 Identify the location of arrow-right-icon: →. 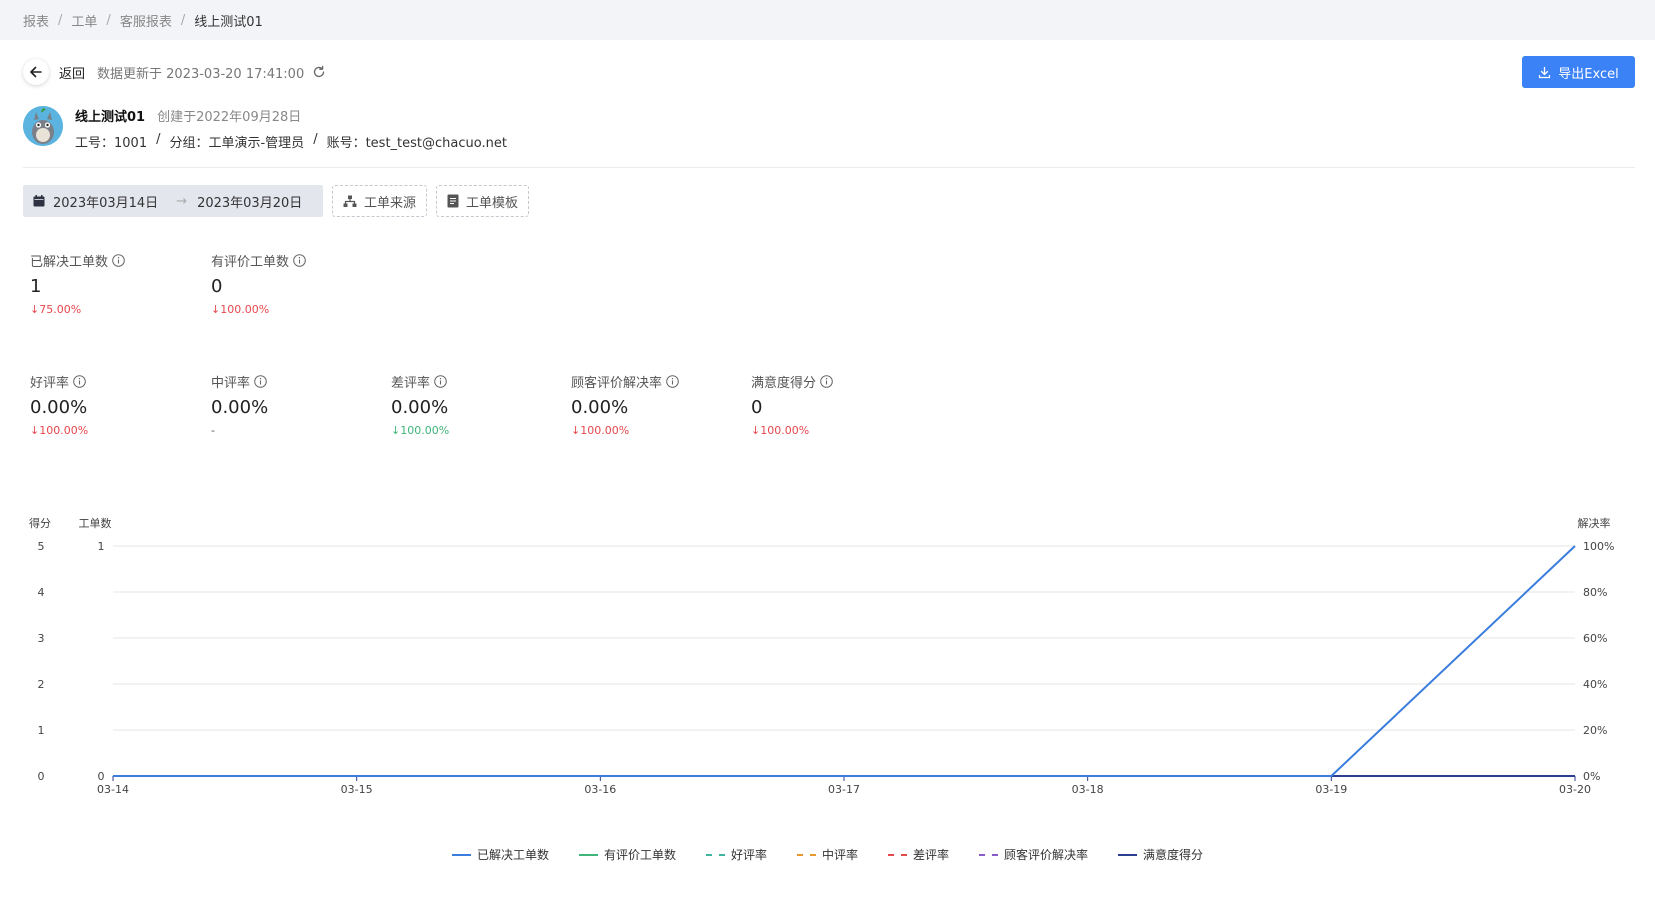
(182, 201).